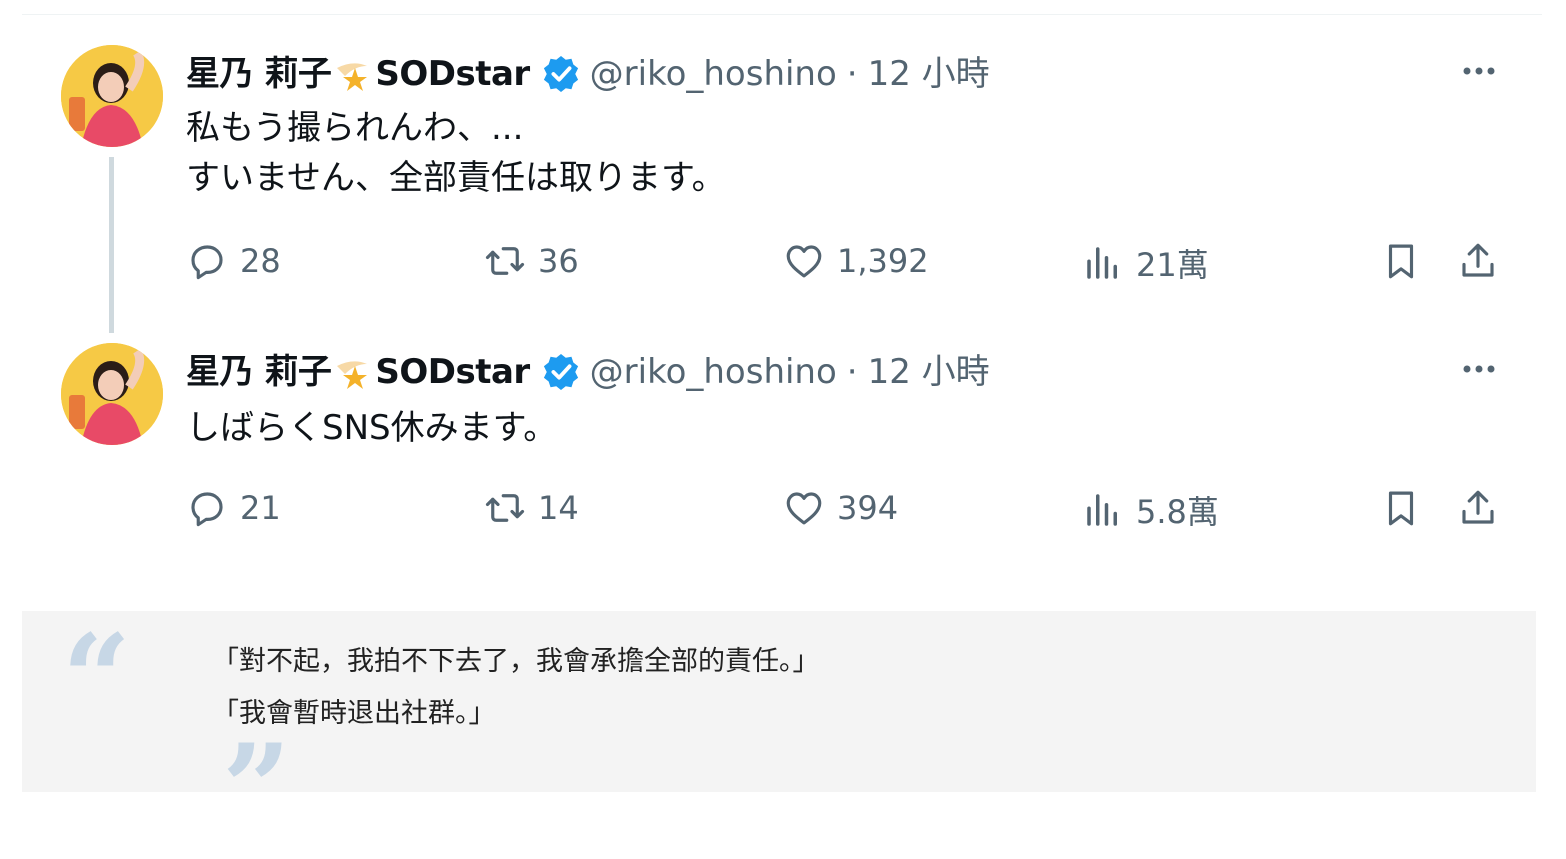  I want to click on retweet-count: 36, so click(558, 261).